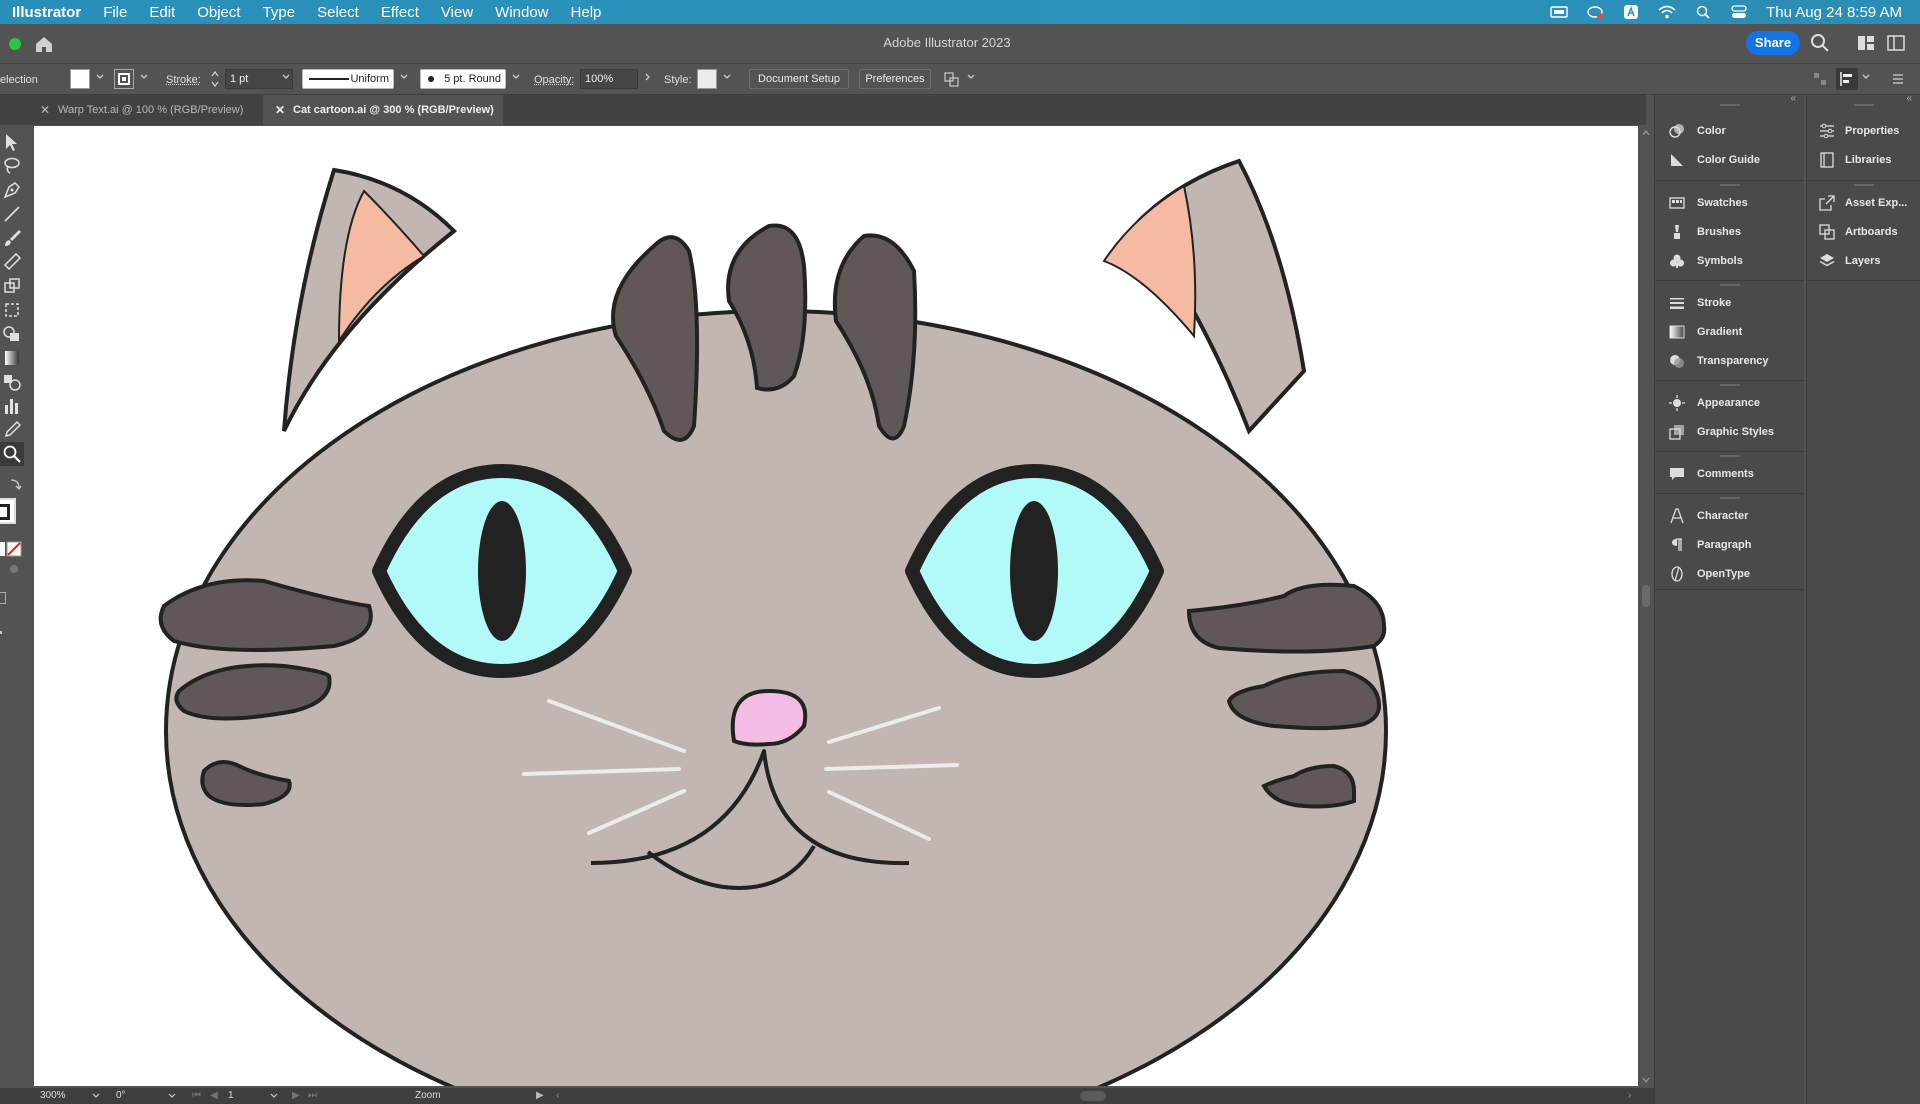  What do you see at coordinates (183, 80) in the screenshot?
I see `stroke-label: Stroke:` at bounding box center [183, 80].